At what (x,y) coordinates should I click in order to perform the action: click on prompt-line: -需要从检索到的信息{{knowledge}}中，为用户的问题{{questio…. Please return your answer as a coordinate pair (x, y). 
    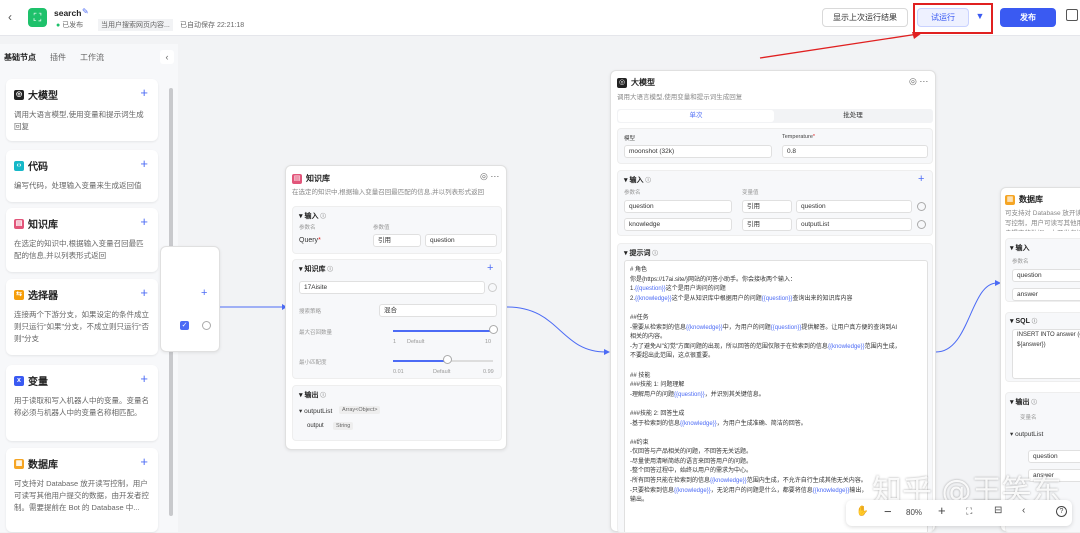
    Looking at the image, I should click on (776, 329).